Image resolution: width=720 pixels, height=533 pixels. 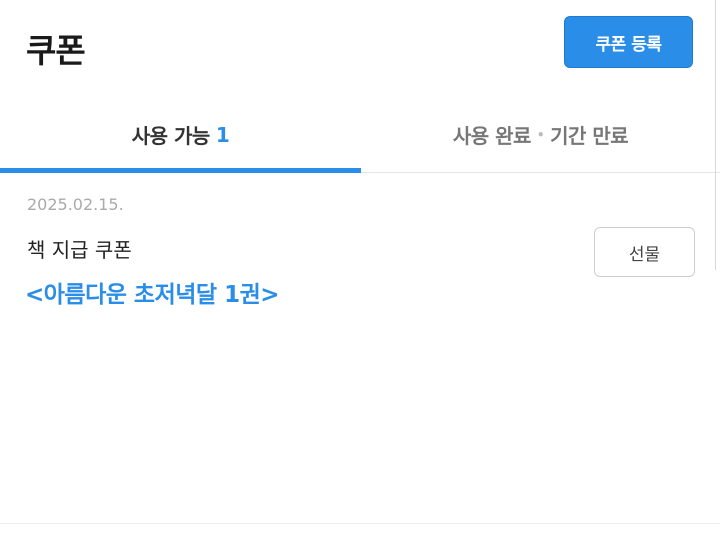 I want to click on tab-used-label: 사용 완료, so click(x=492, y=136).